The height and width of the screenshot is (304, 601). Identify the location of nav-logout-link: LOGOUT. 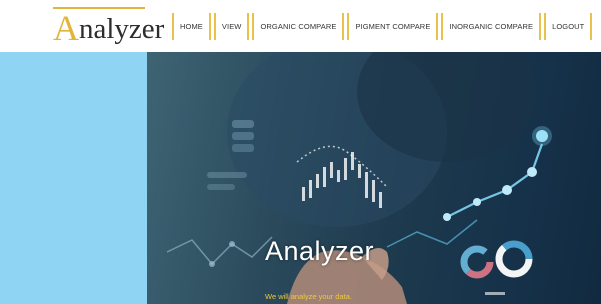
(568, 26).